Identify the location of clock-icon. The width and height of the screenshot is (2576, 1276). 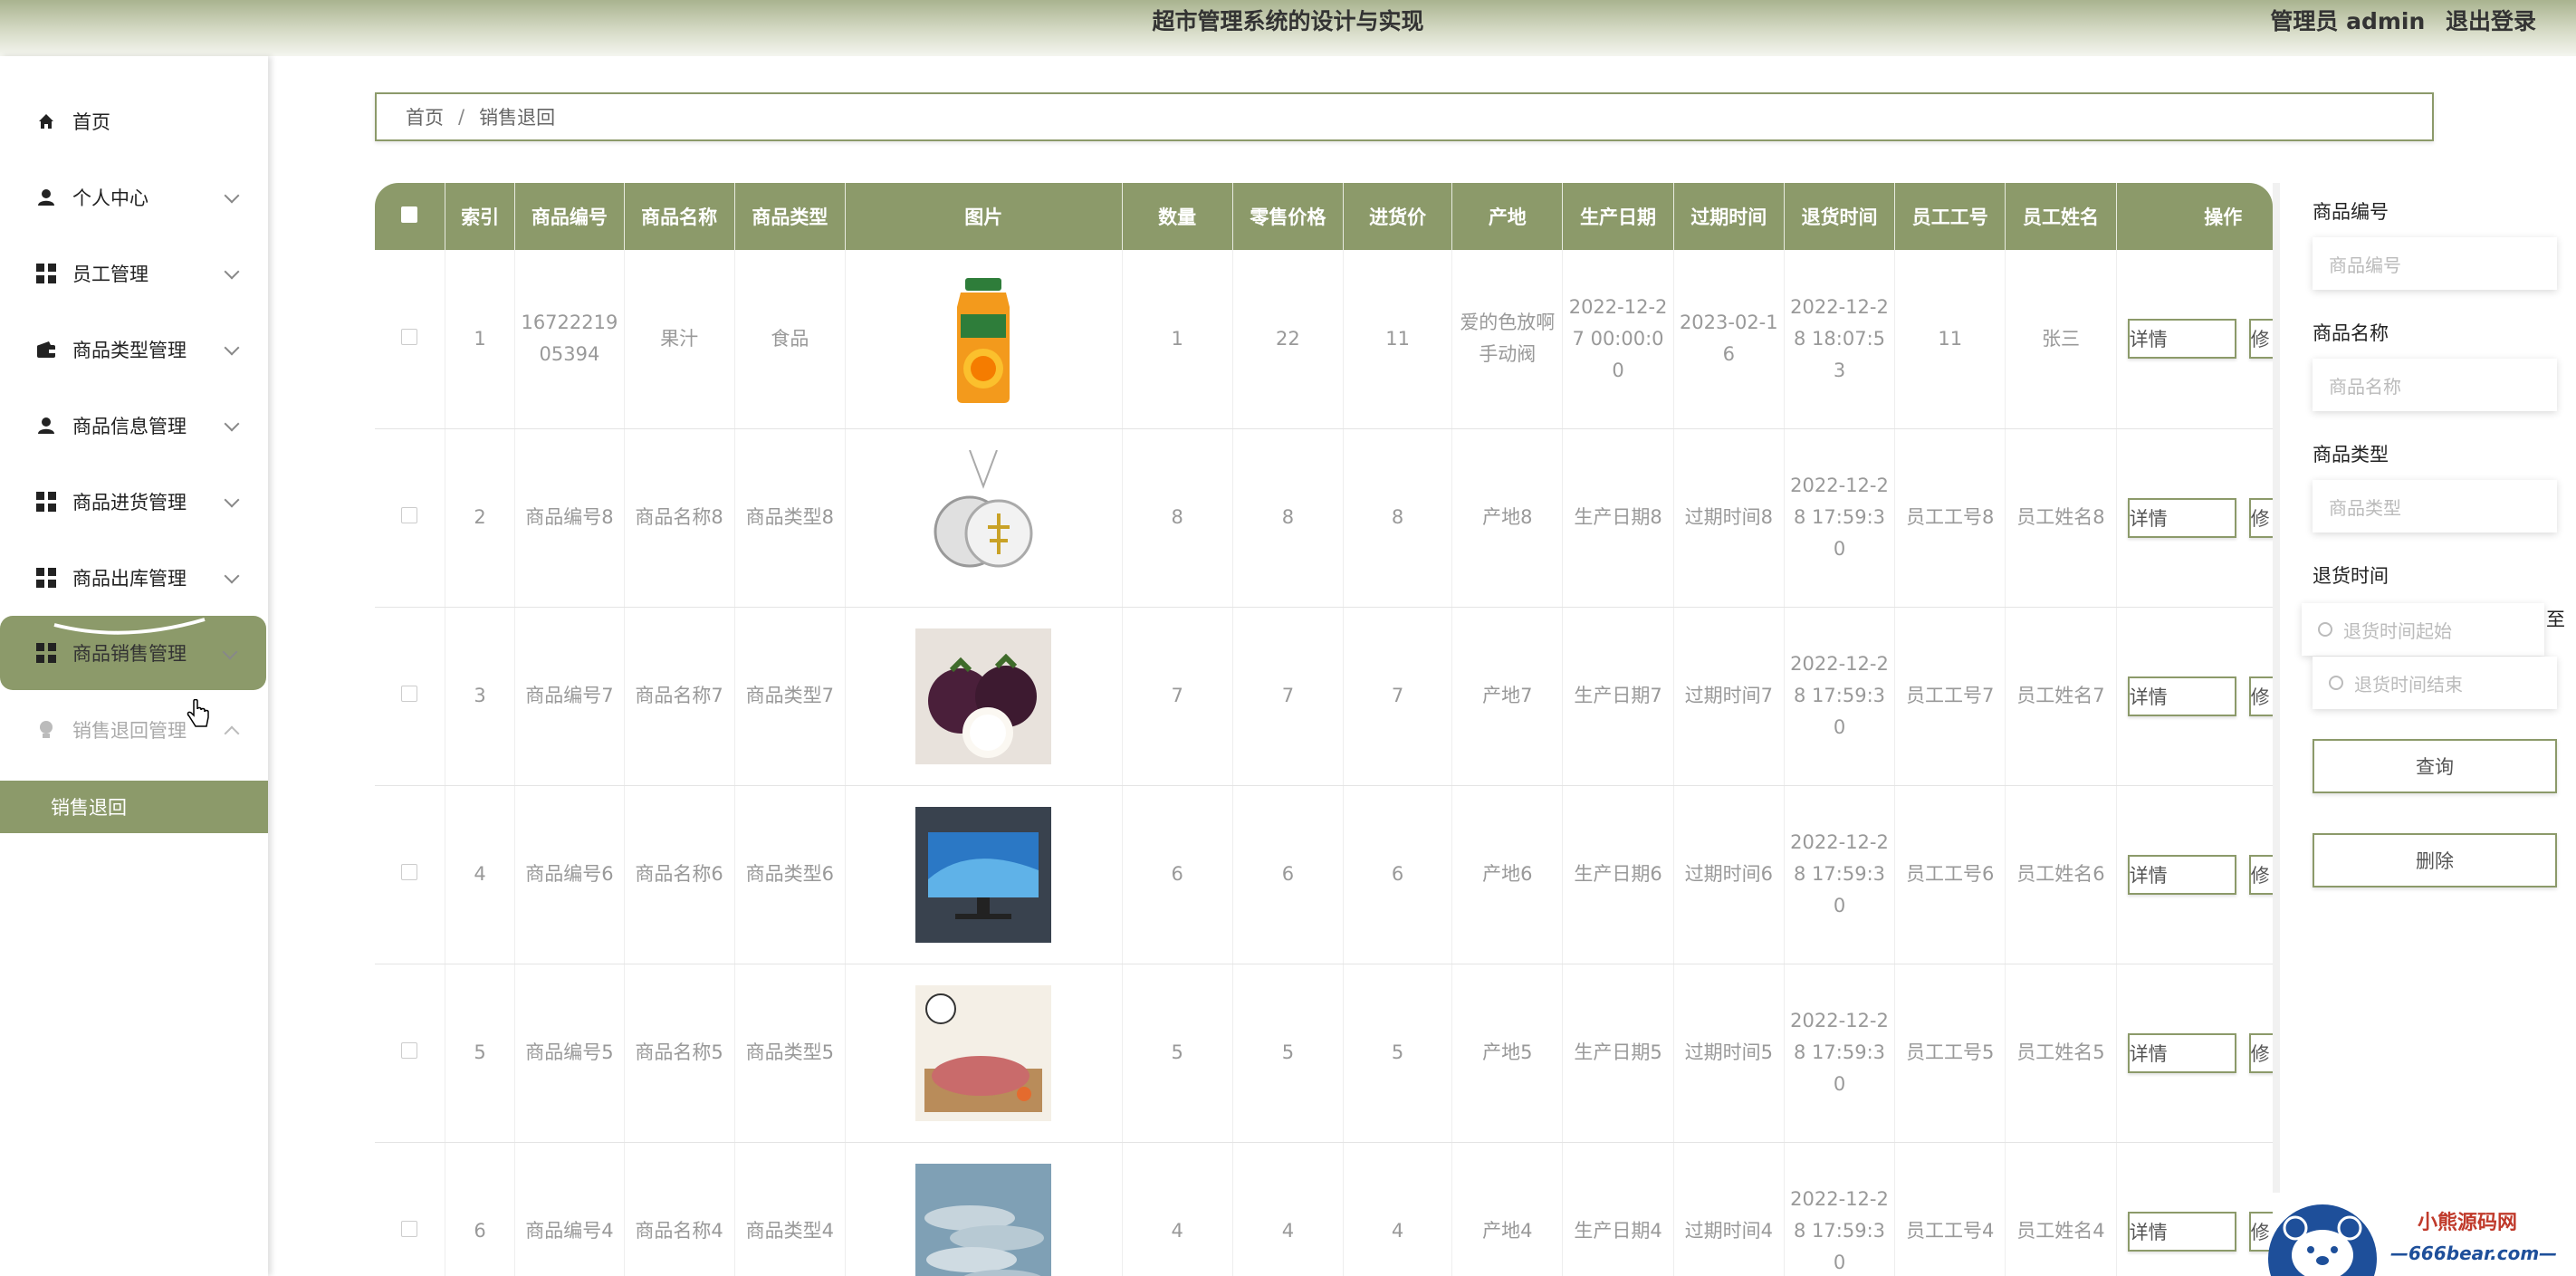
(2325, 629).